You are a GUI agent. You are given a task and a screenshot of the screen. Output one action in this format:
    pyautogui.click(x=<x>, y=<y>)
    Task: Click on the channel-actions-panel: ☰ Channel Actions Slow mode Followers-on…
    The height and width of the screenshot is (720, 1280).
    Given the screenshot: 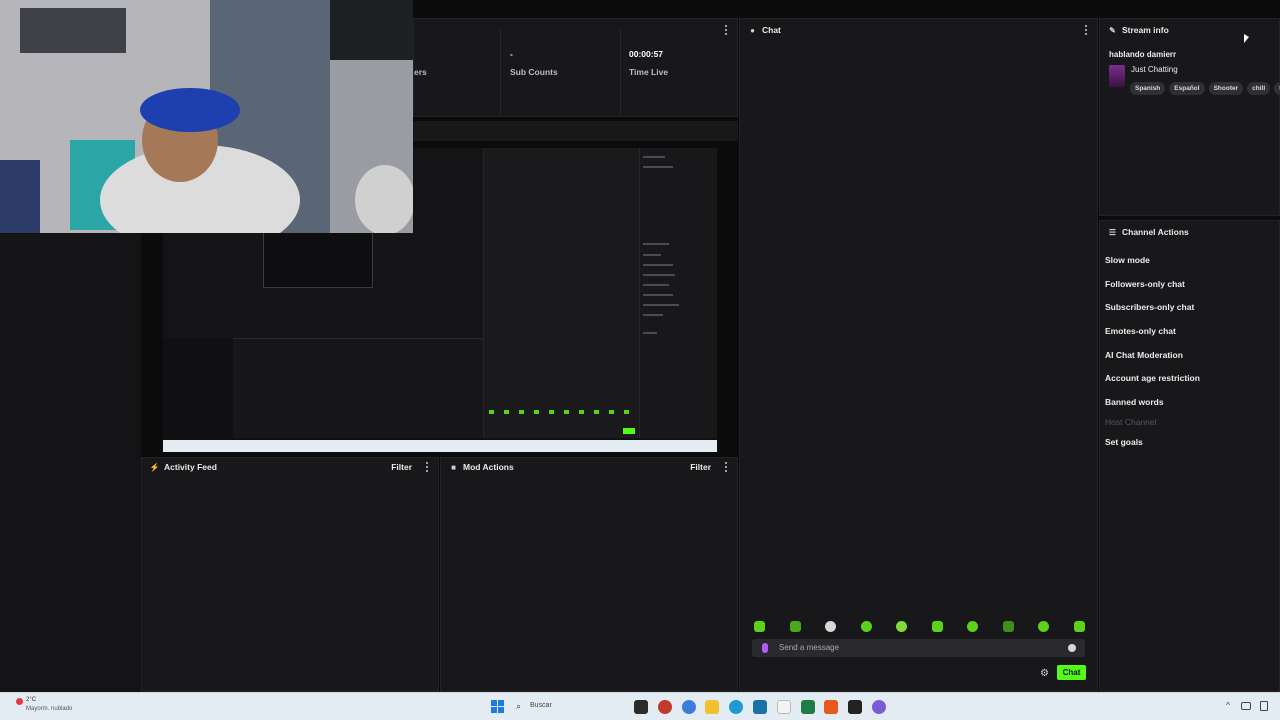 What is the action you would take?
    pyautogui.click(x=1189, y=456)
    